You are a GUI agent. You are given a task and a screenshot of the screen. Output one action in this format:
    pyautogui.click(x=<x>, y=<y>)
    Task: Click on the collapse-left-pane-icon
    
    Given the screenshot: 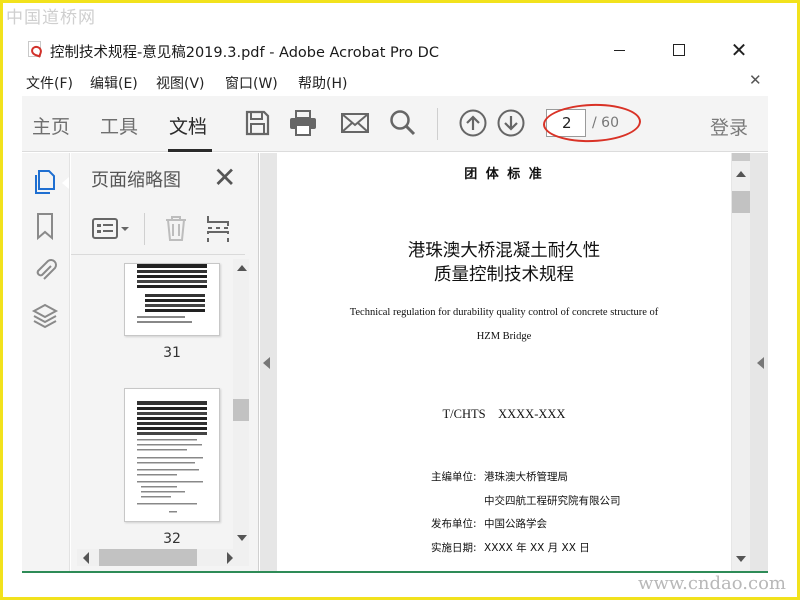 What is the action you would take?
    pyautogui.click(x=266, y=363)
    